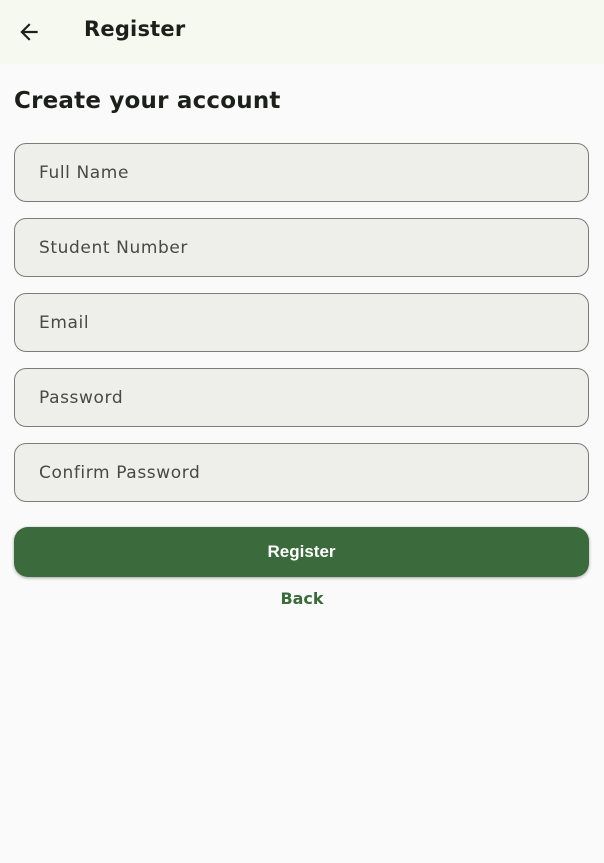 This screenshot has width=604, height=863. Describe the element at coordinates (301, 552) in the screenshot. I see `register-button: Register` at that location.